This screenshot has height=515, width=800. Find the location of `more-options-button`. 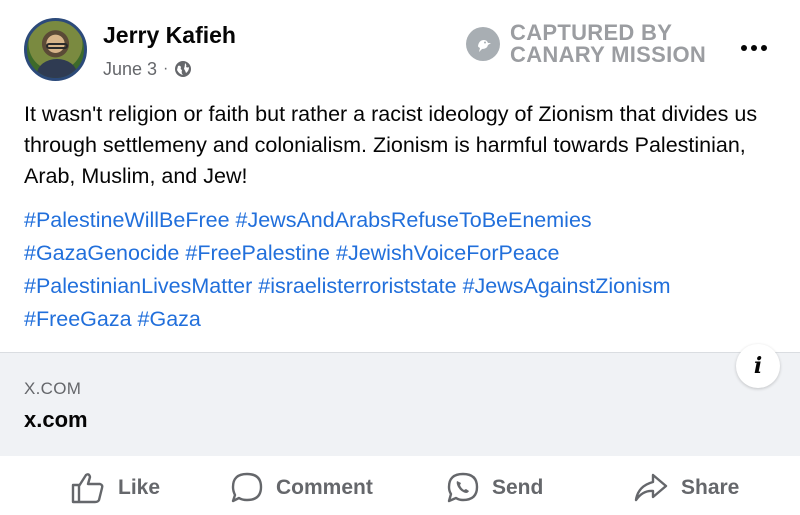

more-options-button is located at coordinates (754, 48).